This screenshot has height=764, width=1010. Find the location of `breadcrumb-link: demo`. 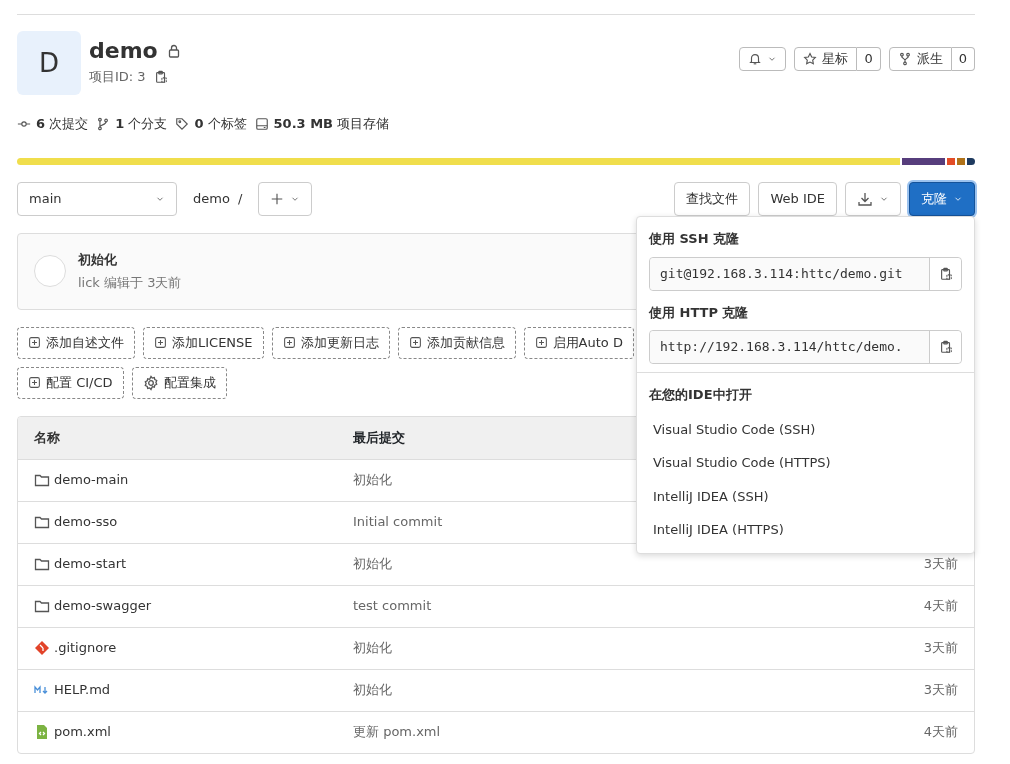

breadcrumb-link: demo is located at coordinates (211, 198).